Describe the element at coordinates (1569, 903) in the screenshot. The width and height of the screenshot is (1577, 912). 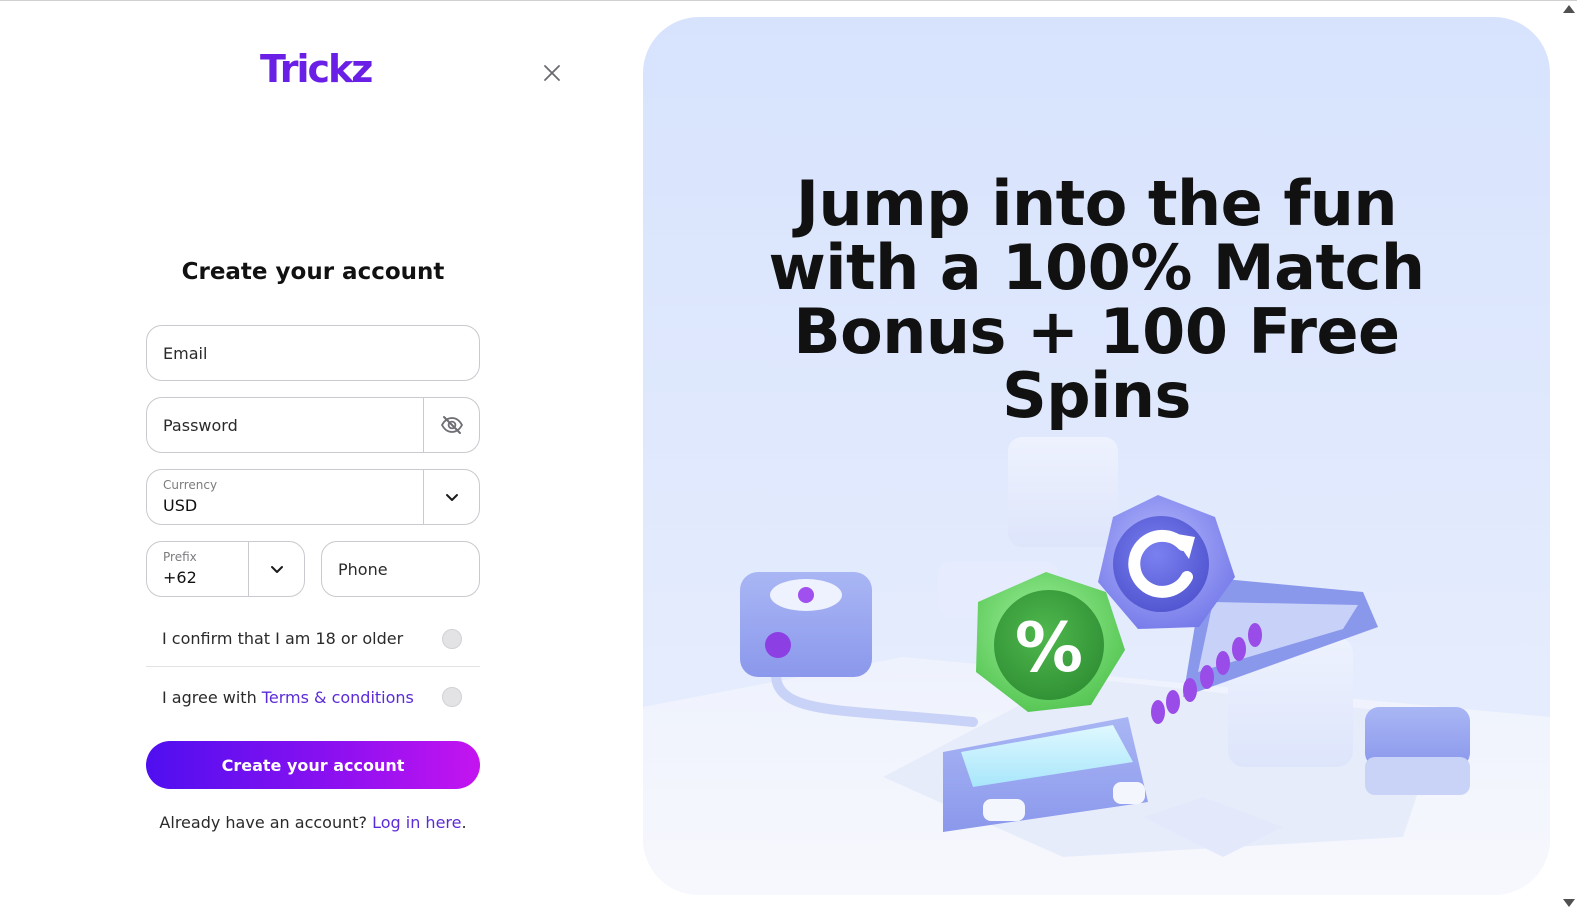
I see `arrow-down-icon` at that location.